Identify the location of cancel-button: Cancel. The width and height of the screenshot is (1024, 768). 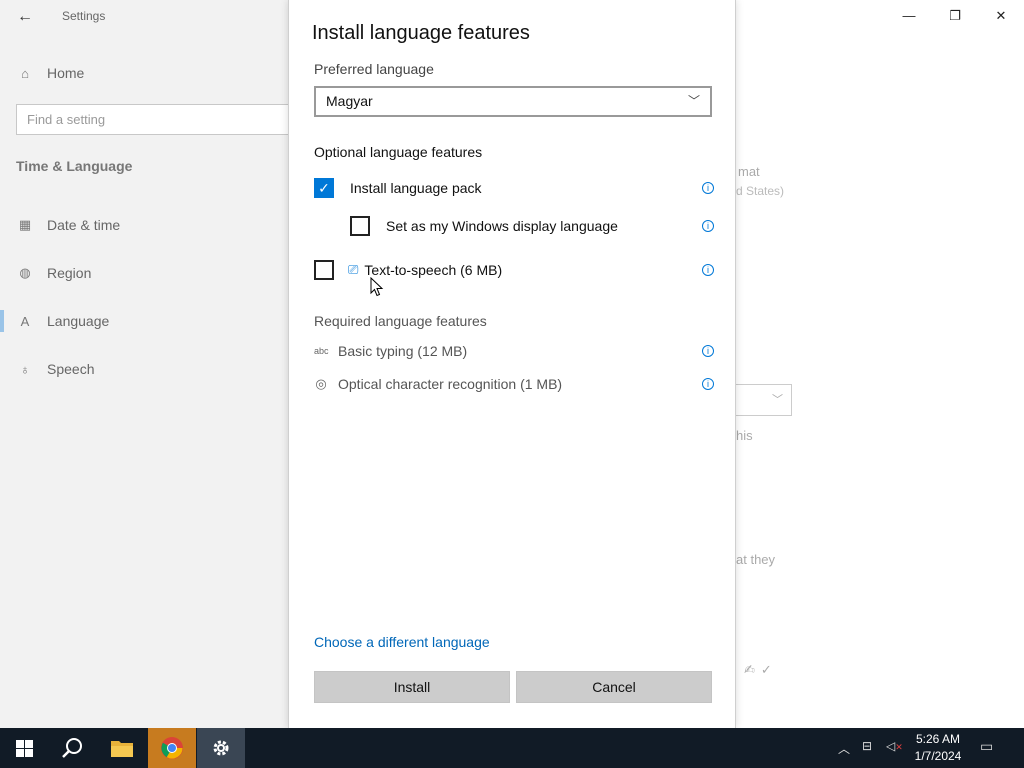
(614, 687).